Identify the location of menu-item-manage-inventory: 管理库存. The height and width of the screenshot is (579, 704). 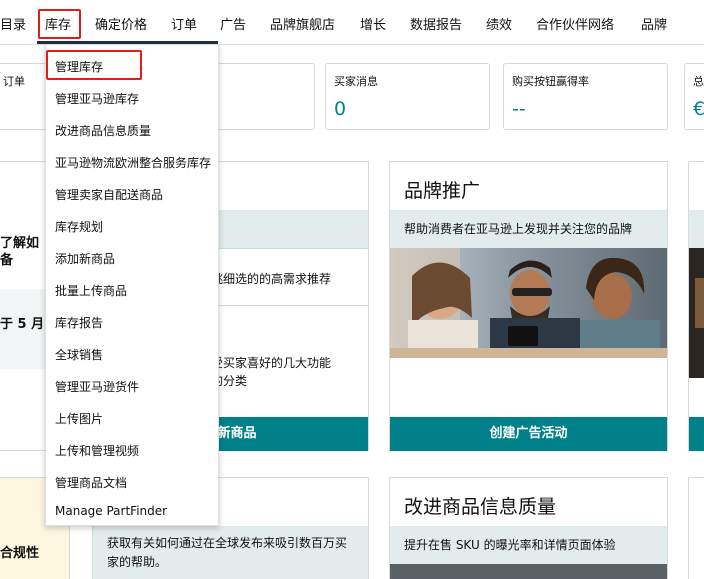
(79, 66).